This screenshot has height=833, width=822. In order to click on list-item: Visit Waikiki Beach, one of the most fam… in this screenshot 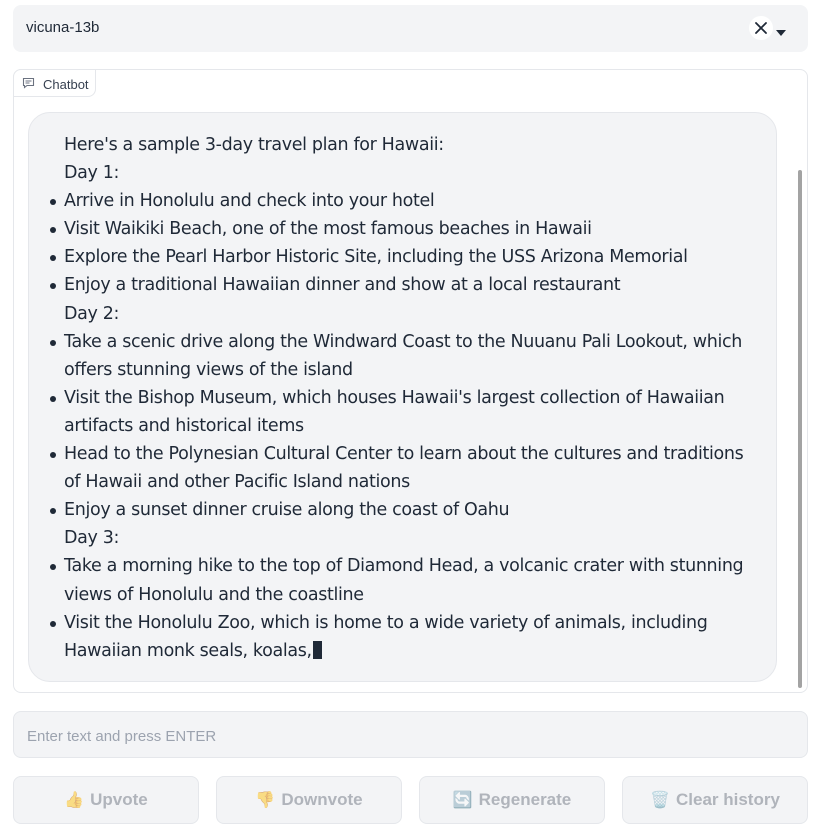, I will do `click(407, 229)`.